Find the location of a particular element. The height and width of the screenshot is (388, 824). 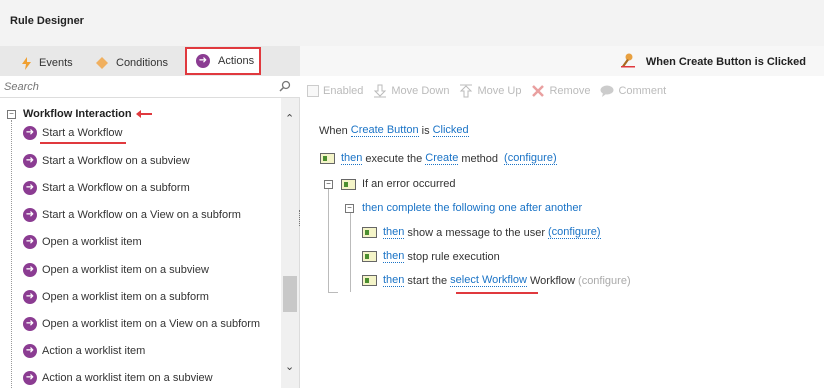

configure-link-disabled: (configure) is located at coordinates (604, 281).